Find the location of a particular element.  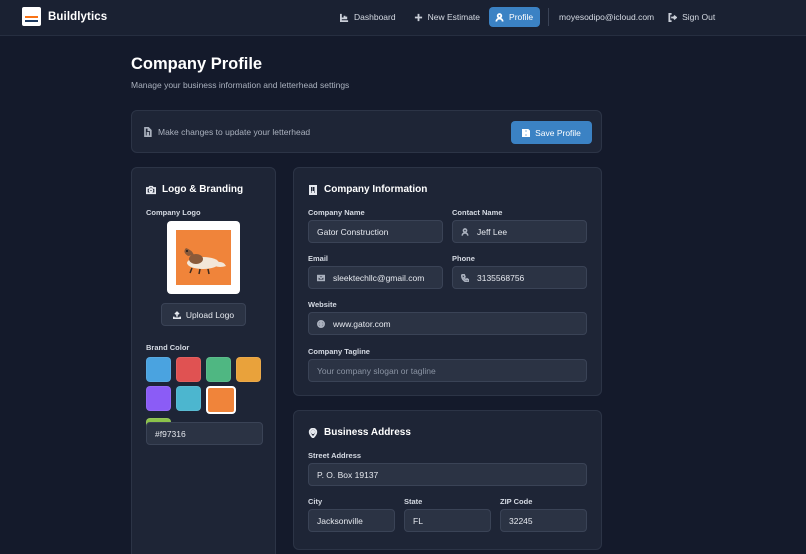

building-icon is located at coordinates (313, 189).